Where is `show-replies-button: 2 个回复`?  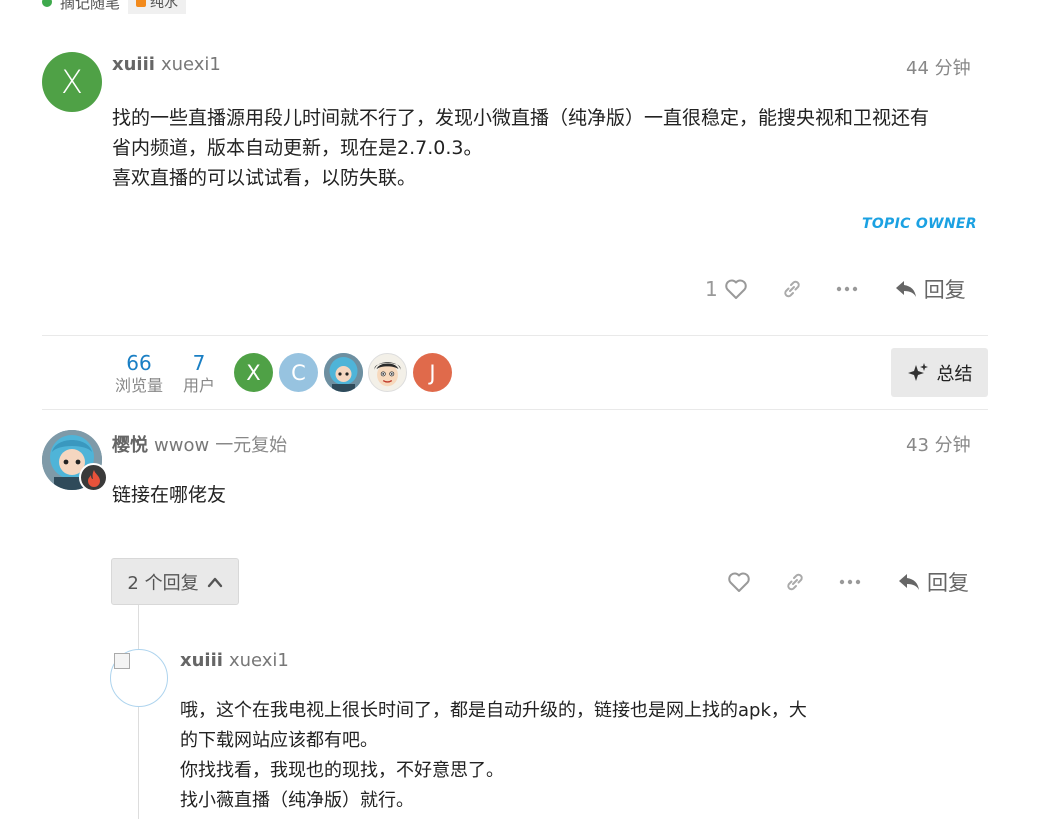
show-replies-button: 2 个回复 is located at coordinates (175, 581).